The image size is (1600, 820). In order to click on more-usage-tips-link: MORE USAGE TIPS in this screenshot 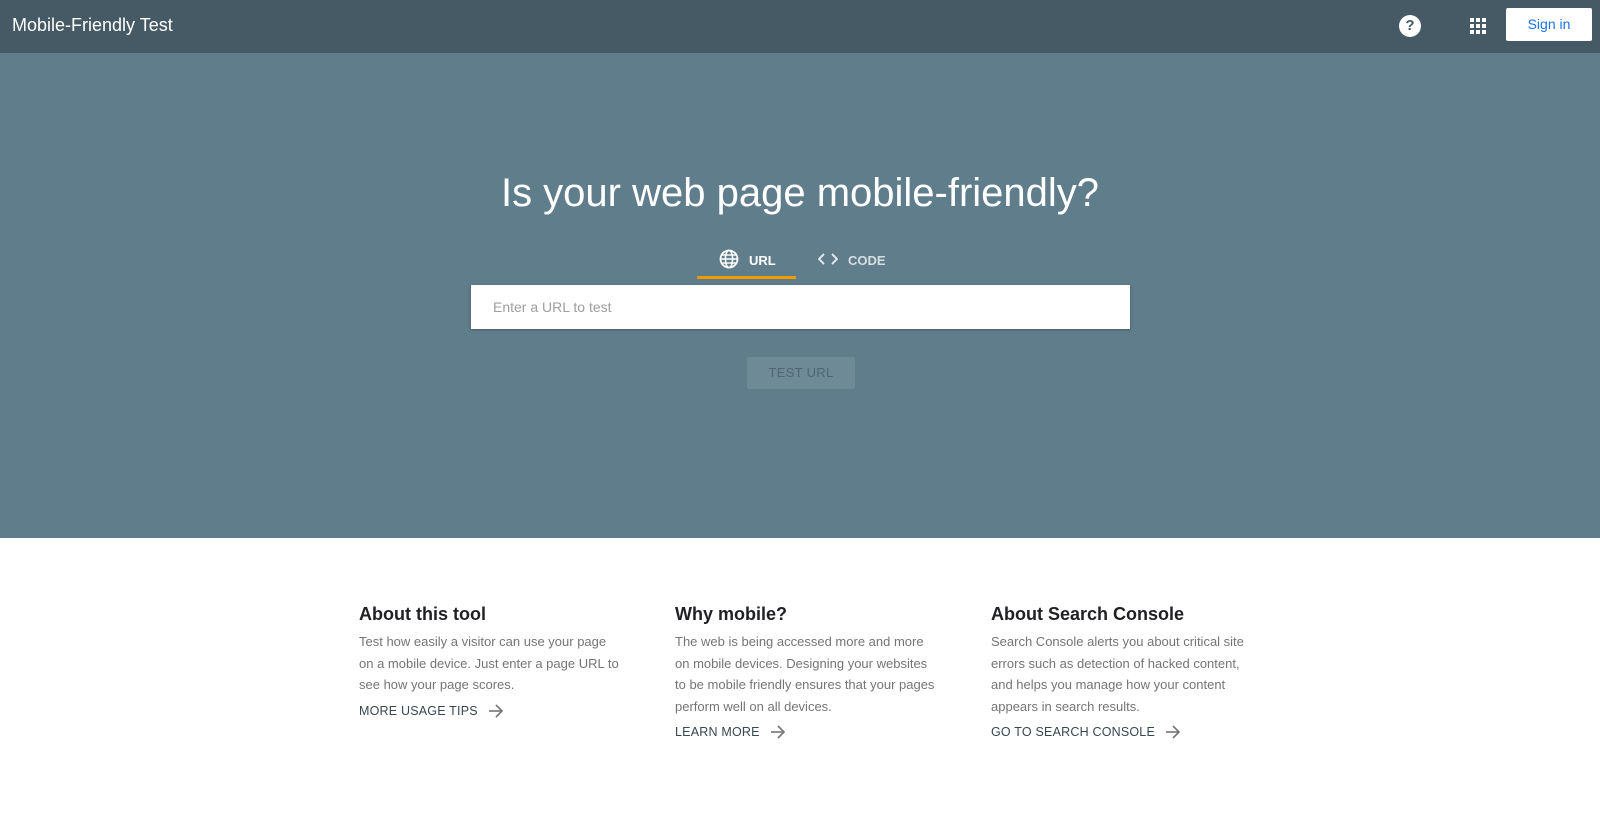, I will do `click(489, 711)`.